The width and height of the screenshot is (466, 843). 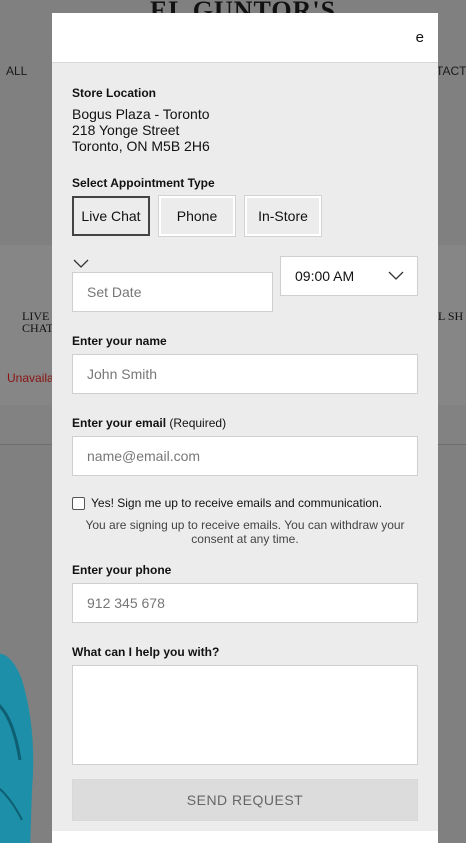 I want to click on live-chat-label: LIVE CHAT, so click(x=37, y=322).